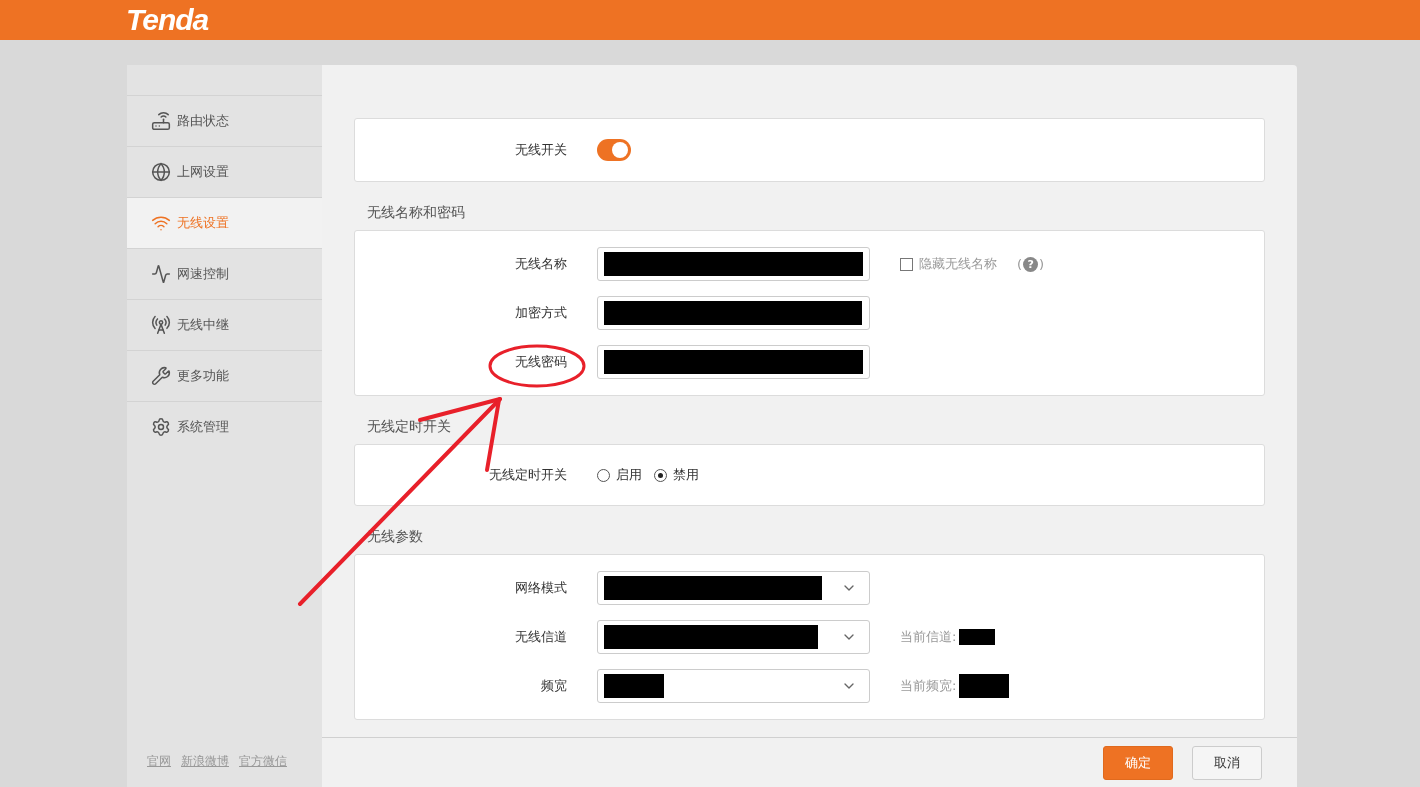 The width and height of the screenshot is (1420, 787). I want to click on radio-label: 启用, so click(629, 475).